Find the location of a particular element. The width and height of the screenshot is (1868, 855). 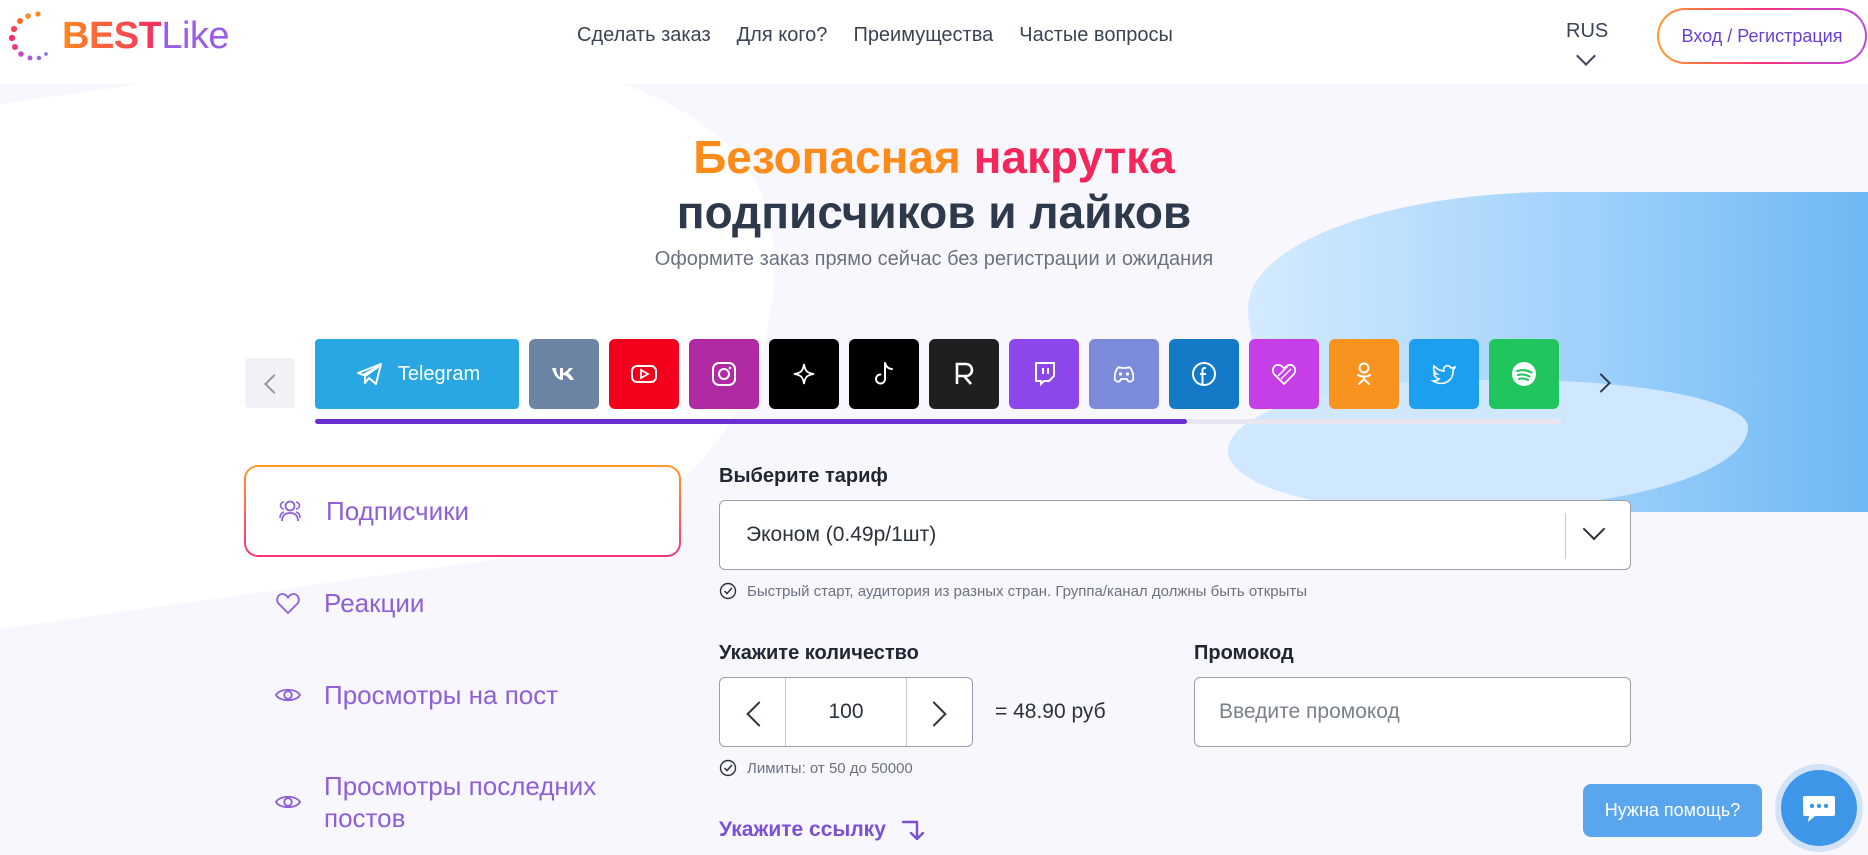

quantity-input is located at coordinates (846, 712).